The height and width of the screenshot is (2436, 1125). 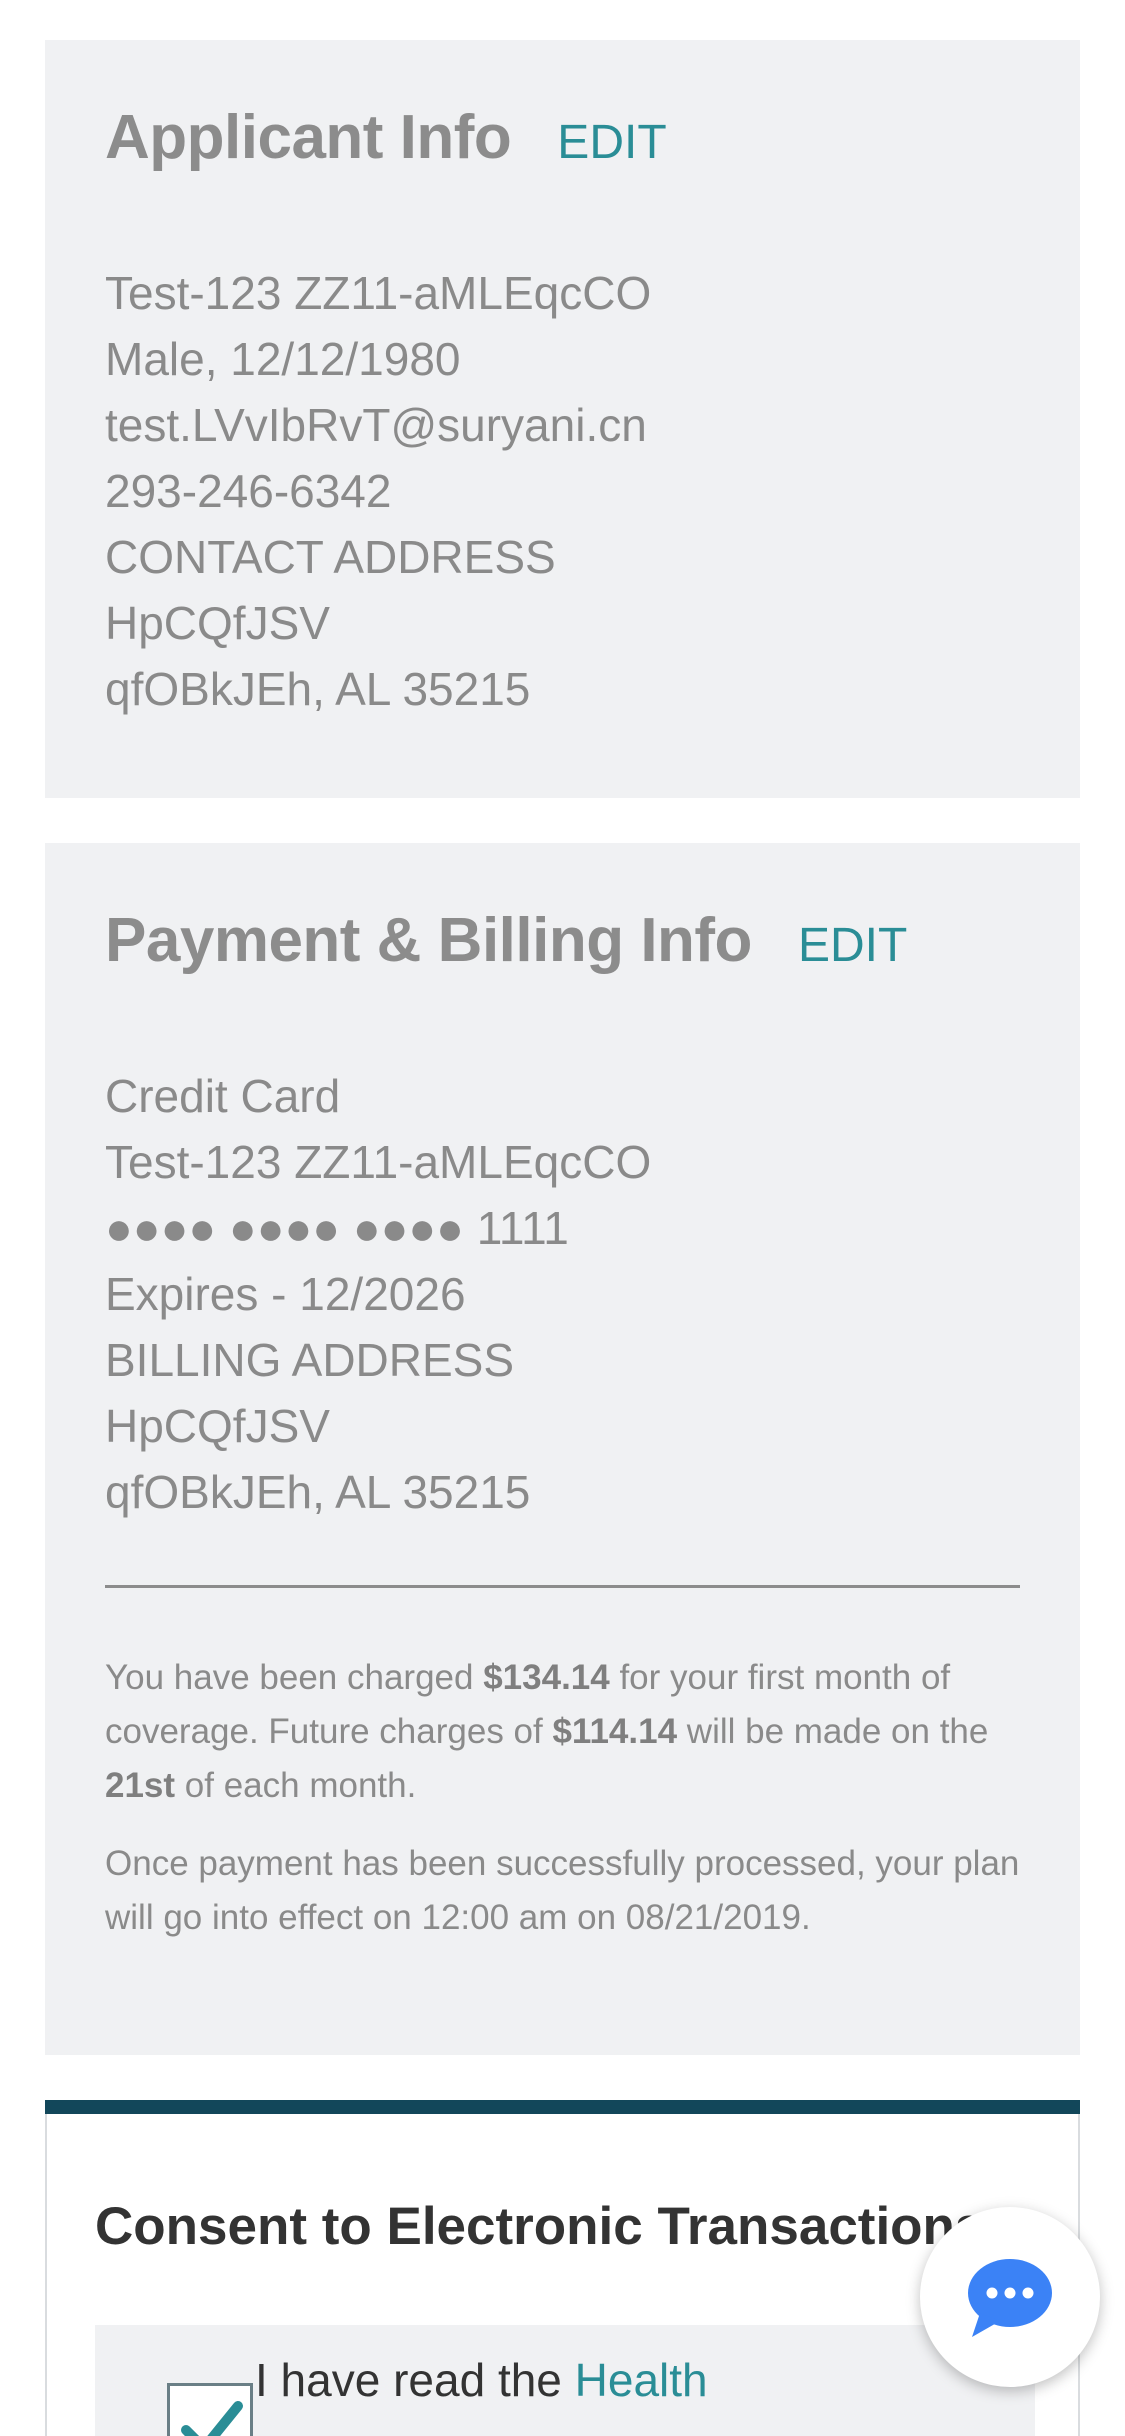 I want to click on chat-bubble-icon, so click(x=1010, y=2298).